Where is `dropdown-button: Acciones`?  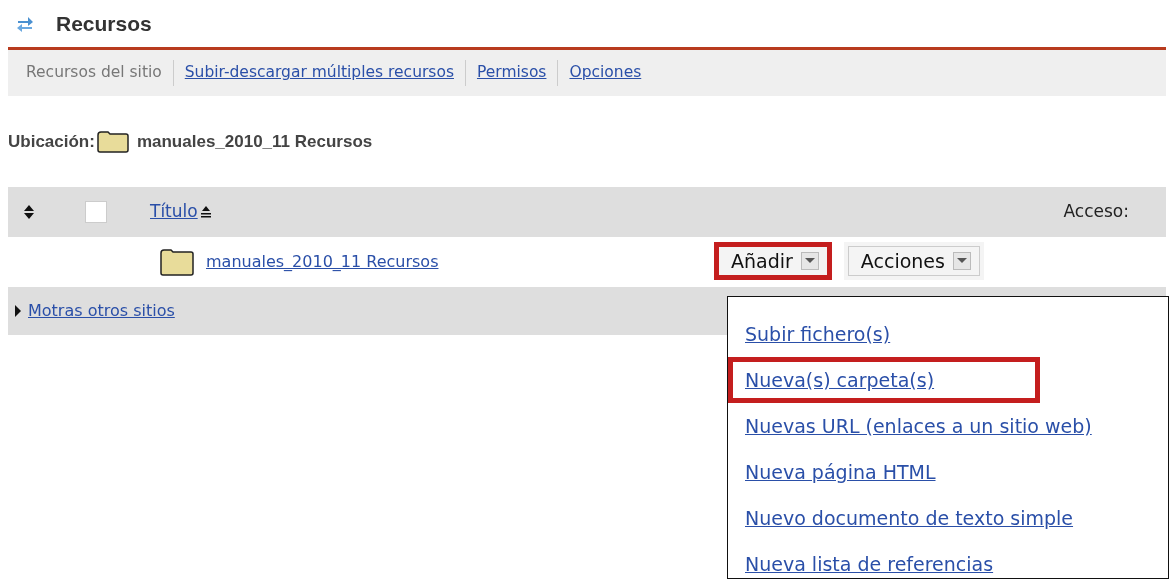 dropdown-button: Acciones is located at coordinates (913, 261).